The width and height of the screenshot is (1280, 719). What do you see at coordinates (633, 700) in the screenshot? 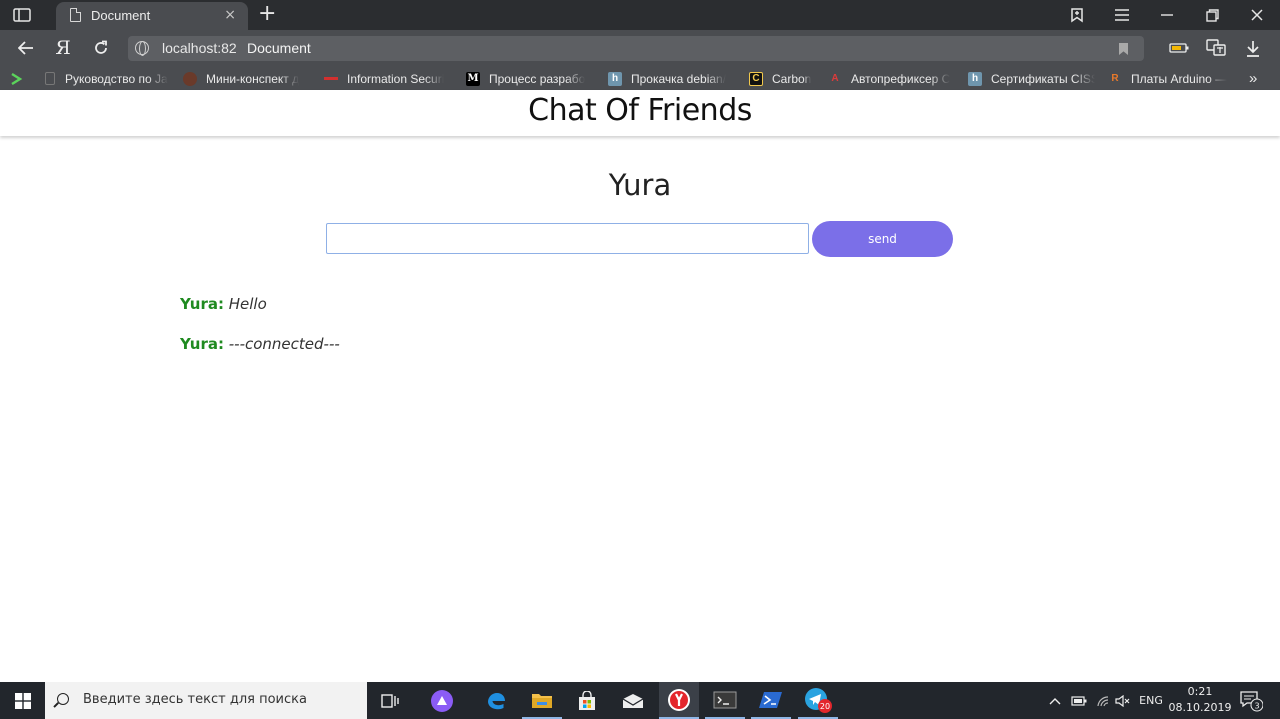
I see `mail-icon` at bounding box center [633, 700].